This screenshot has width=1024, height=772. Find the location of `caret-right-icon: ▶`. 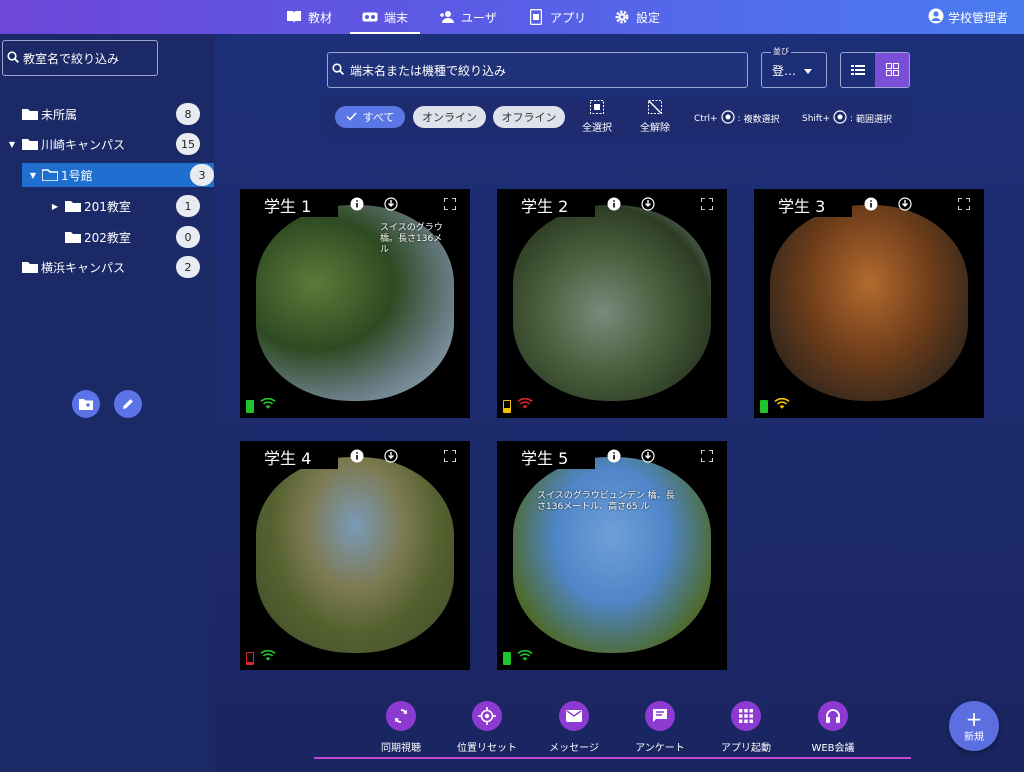

caret-right-icon: ▶ is located at coordinates (55, 206).